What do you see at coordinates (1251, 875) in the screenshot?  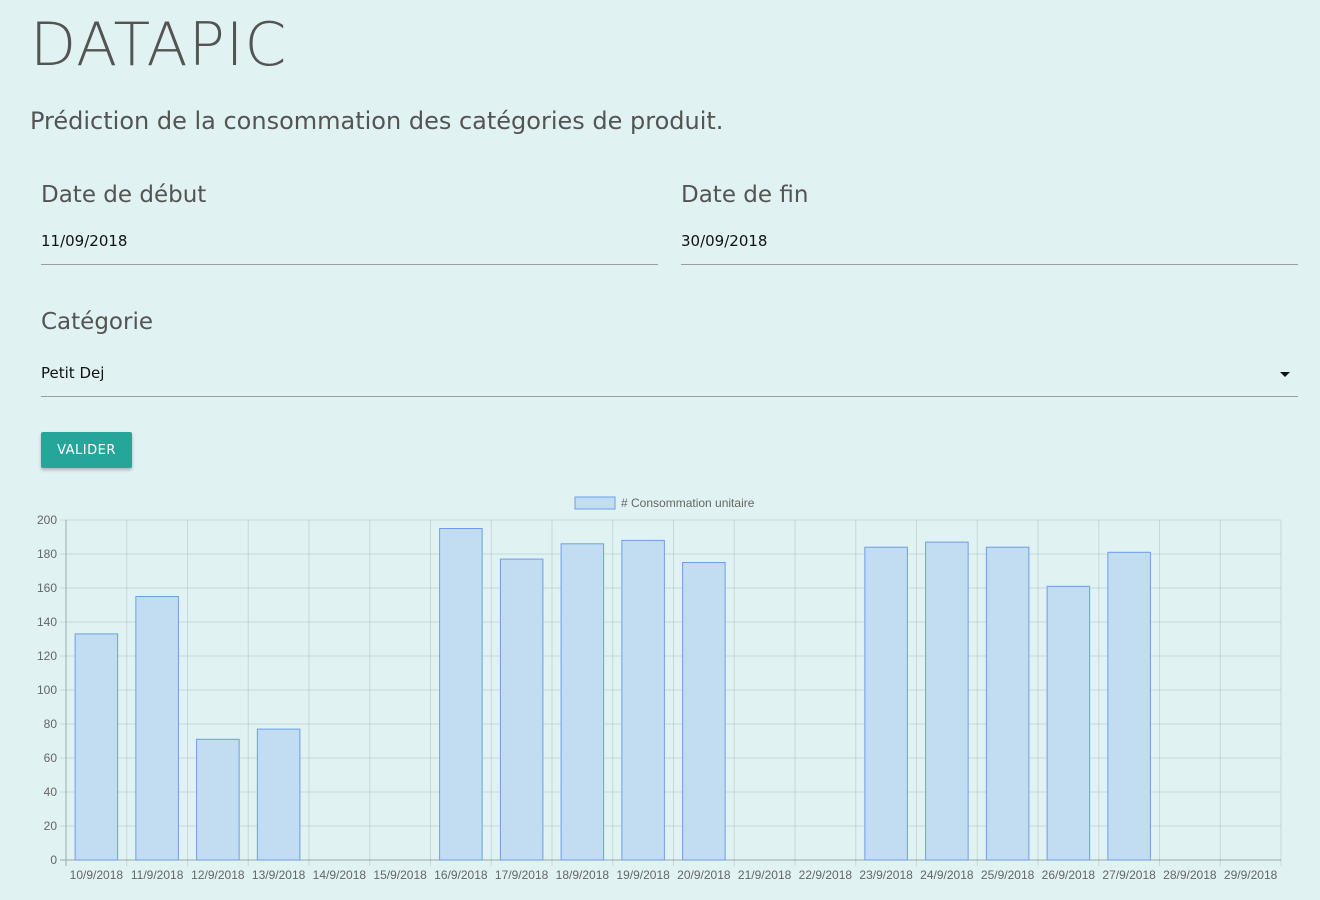 I see `x-tick-label: 29/9/2018` at bounding box center [1251, 875].